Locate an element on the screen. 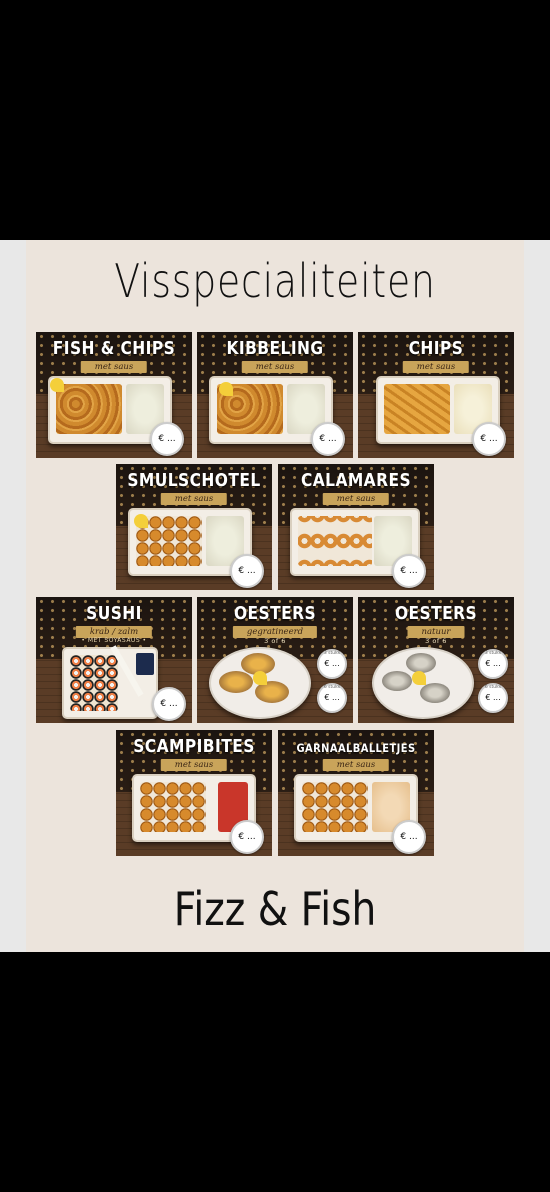  card-title: CHIPS is located at coordinates (436, 348).